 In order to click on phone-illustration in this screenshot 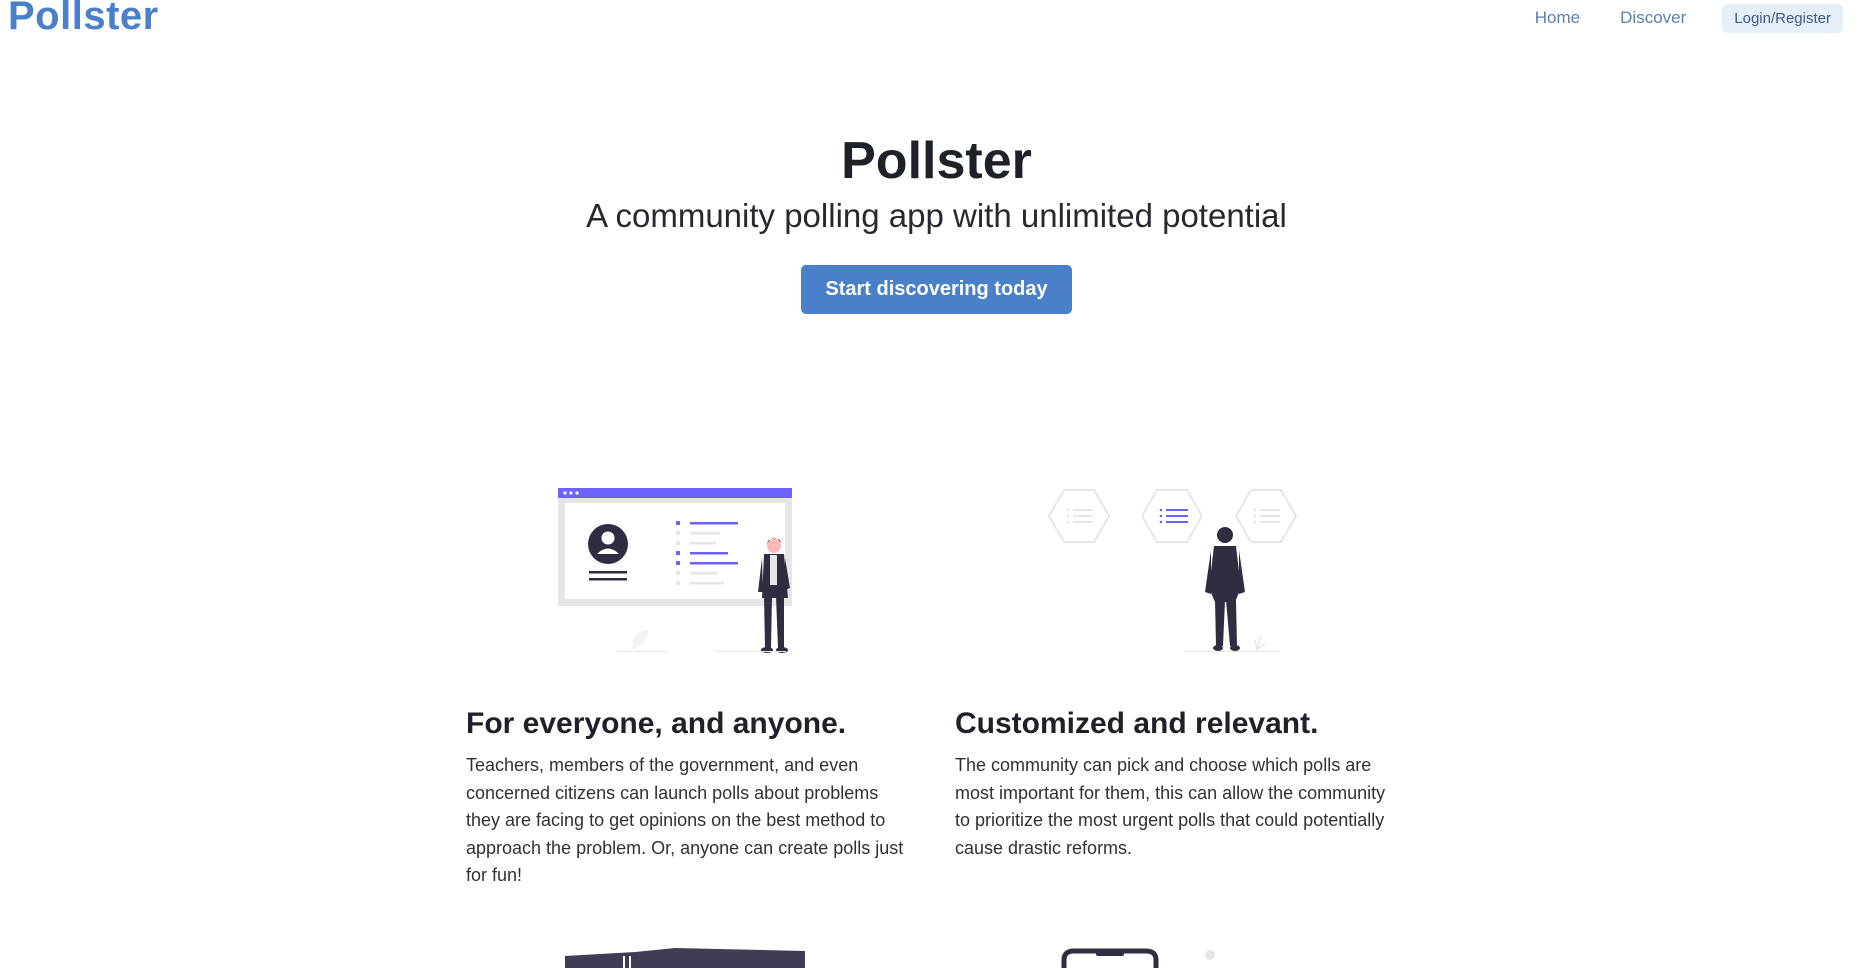, I will do `click(1138, 958)`.